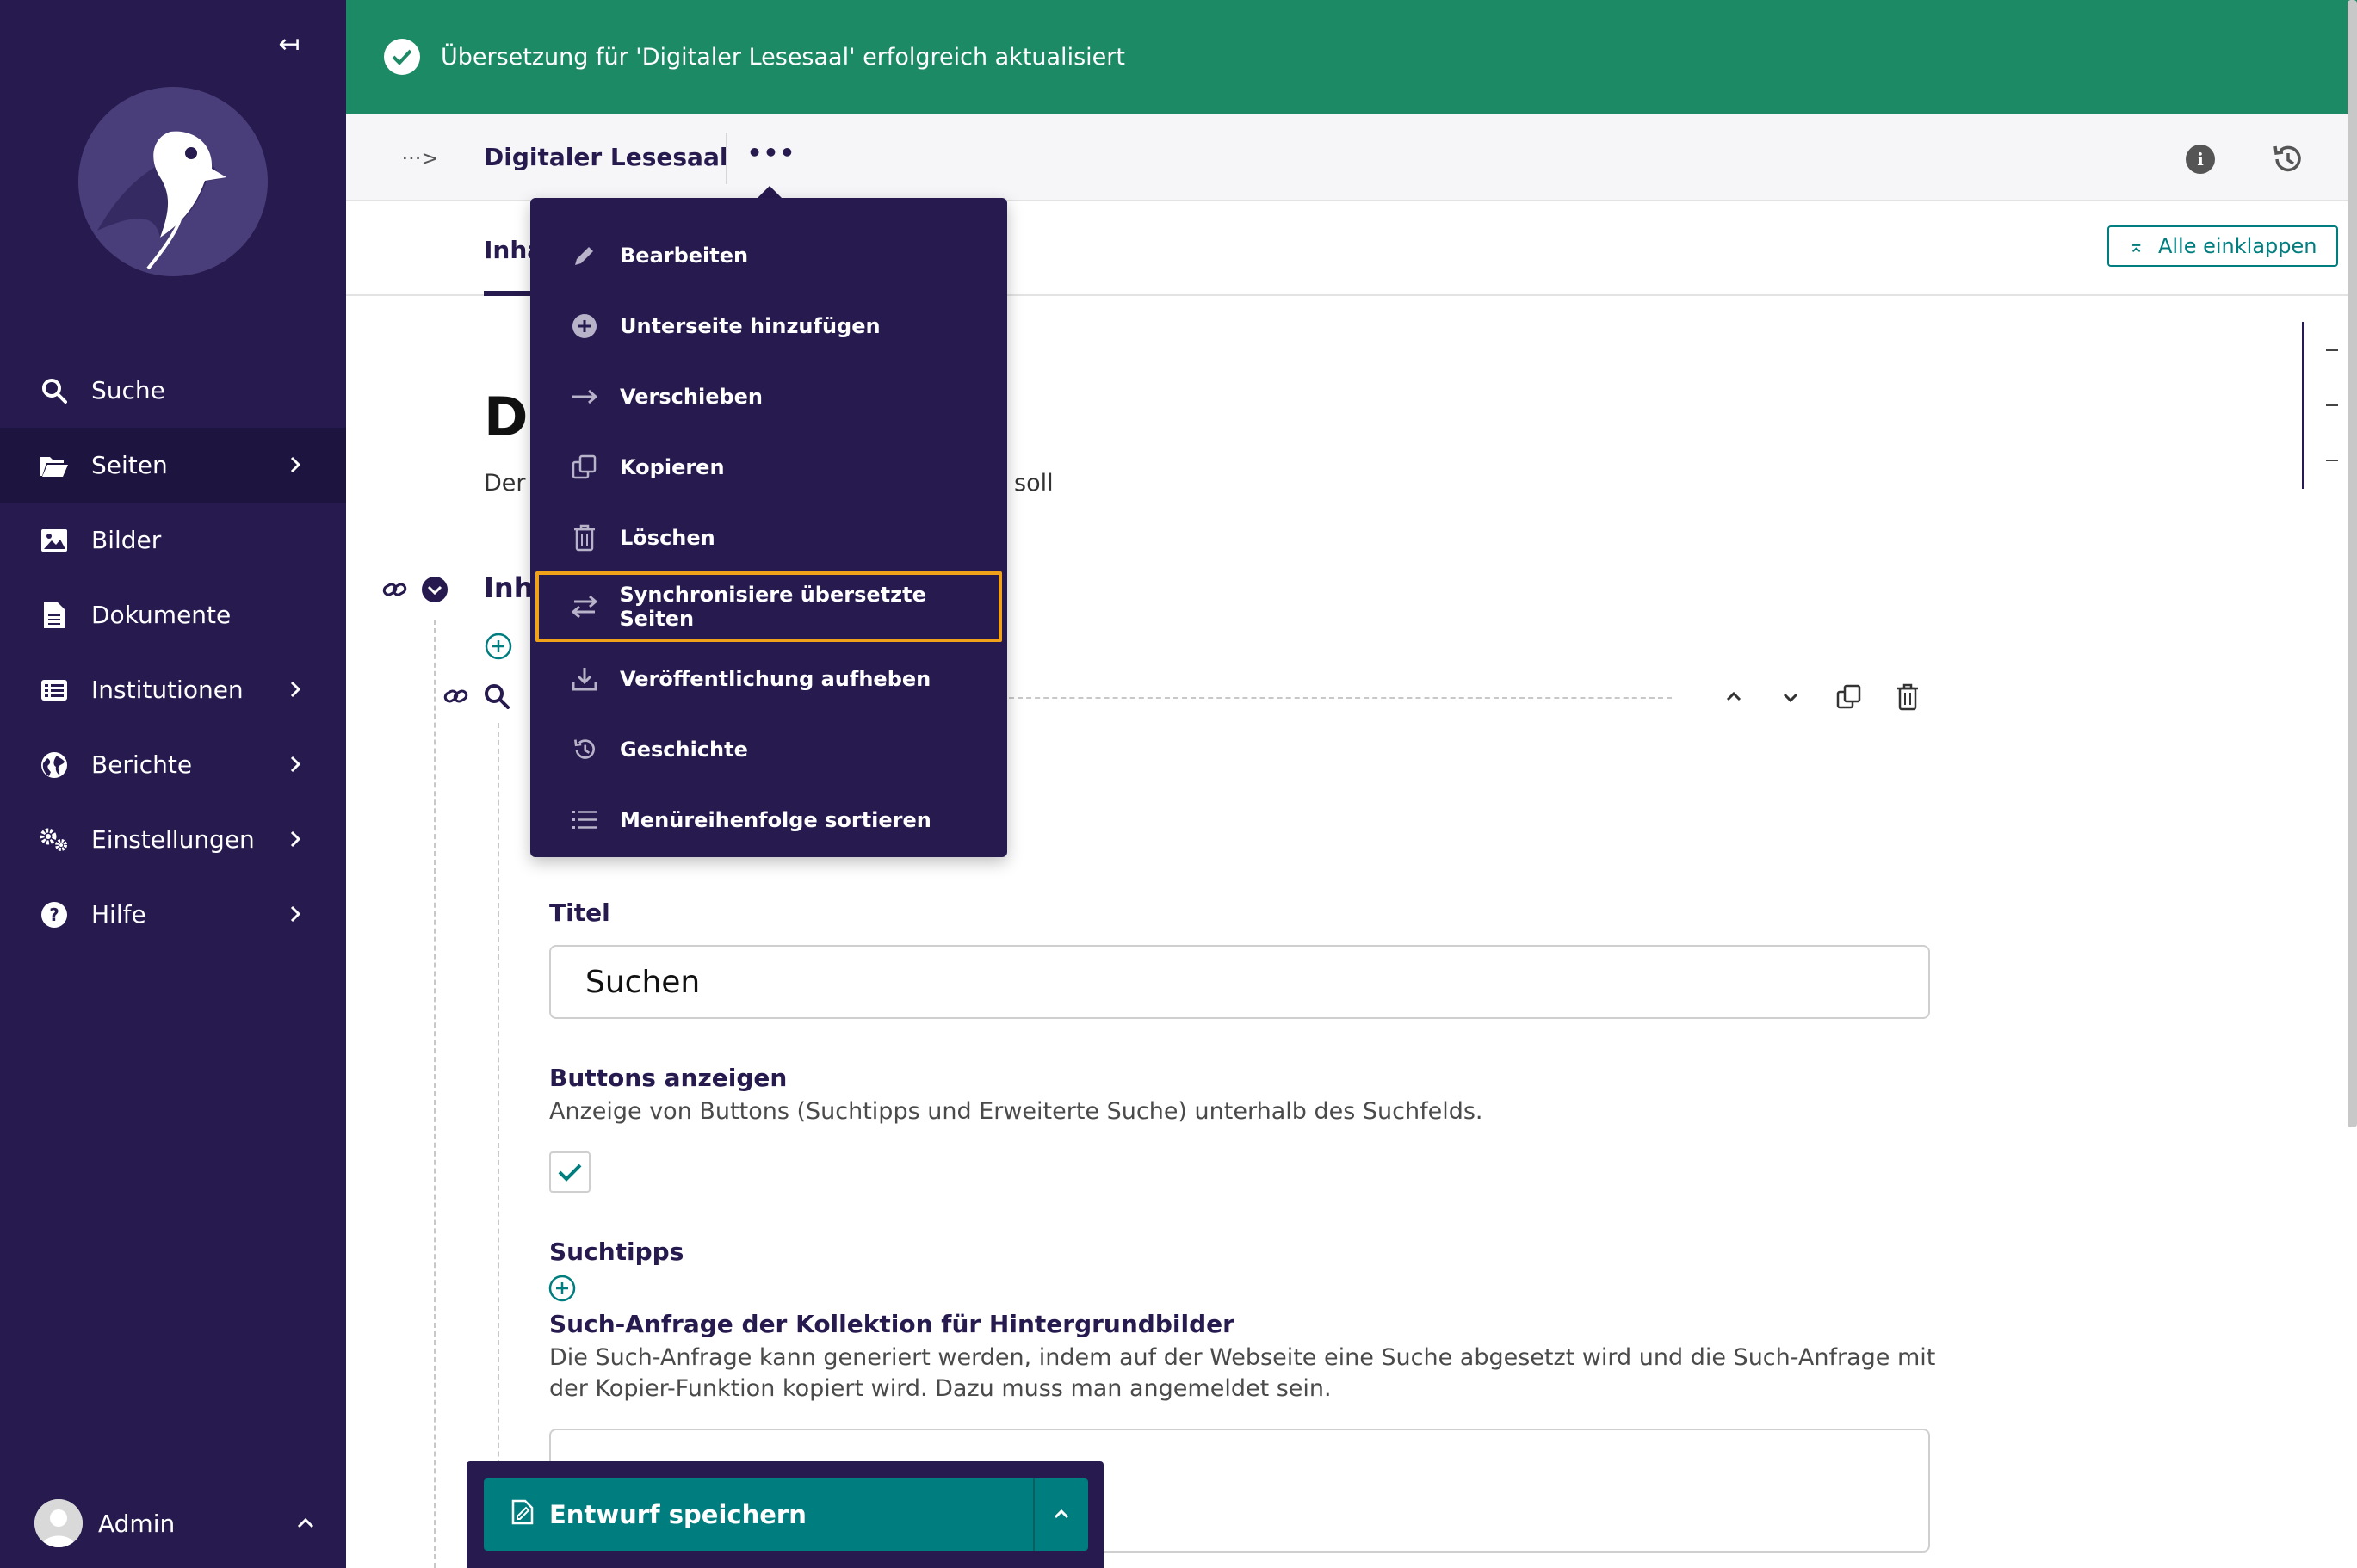 Image resolution: width=2357 pixels, height=1568 pixels. Describe the element at coordinates (2136, 246) in the screenshot. I see `collapse-up-icon: ⌅` at that location.